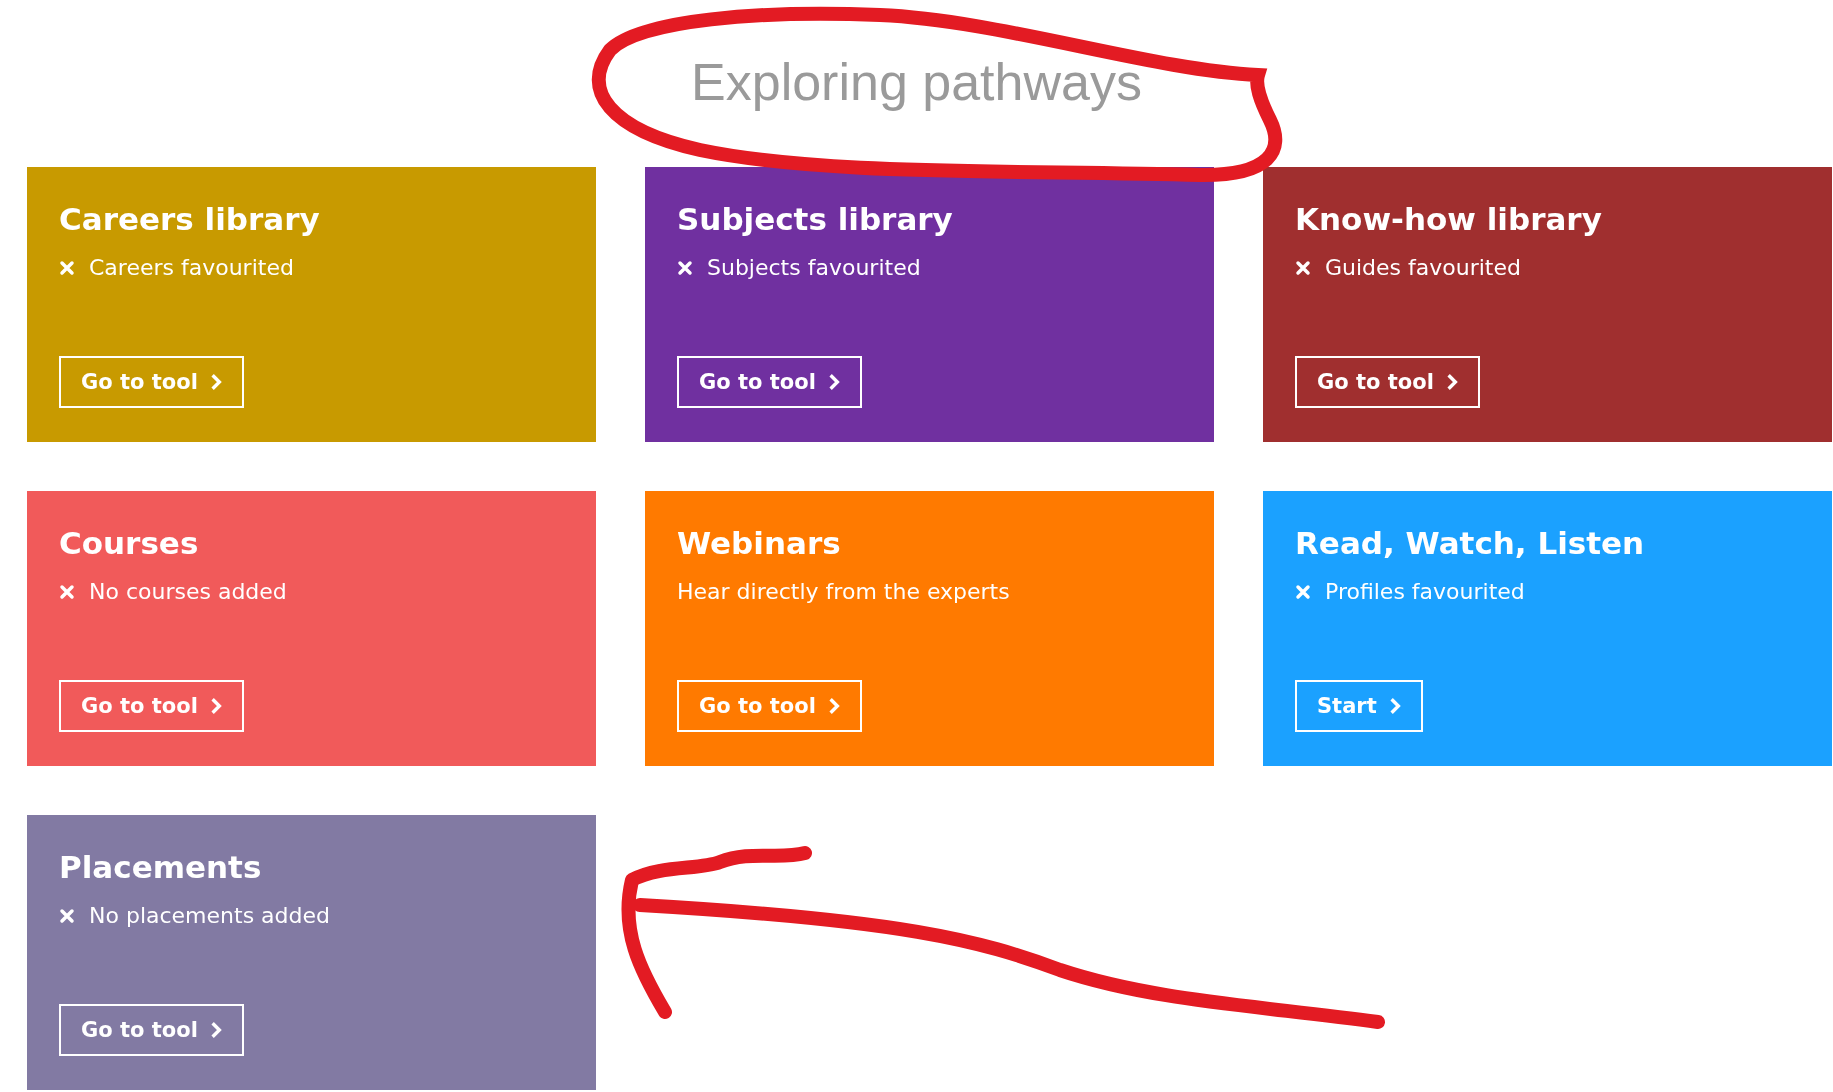  What do you see at coordinates (759, 543) in the screenshot?
I see `card-title: Webinars` at bounding box center [759, 543].